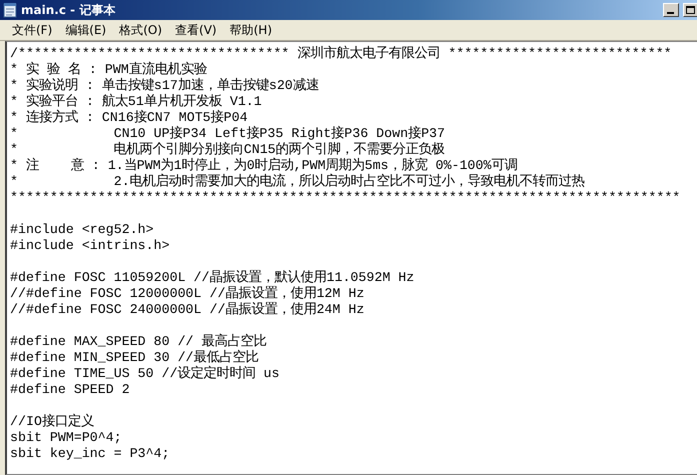 This screenshot has height=475, width=697. Describe the element at coordinates (228, 134) in the screenshot. I see `code-line: * CN10 UP接P34 Left接P35 Right接P36 Down接P37` at that location.